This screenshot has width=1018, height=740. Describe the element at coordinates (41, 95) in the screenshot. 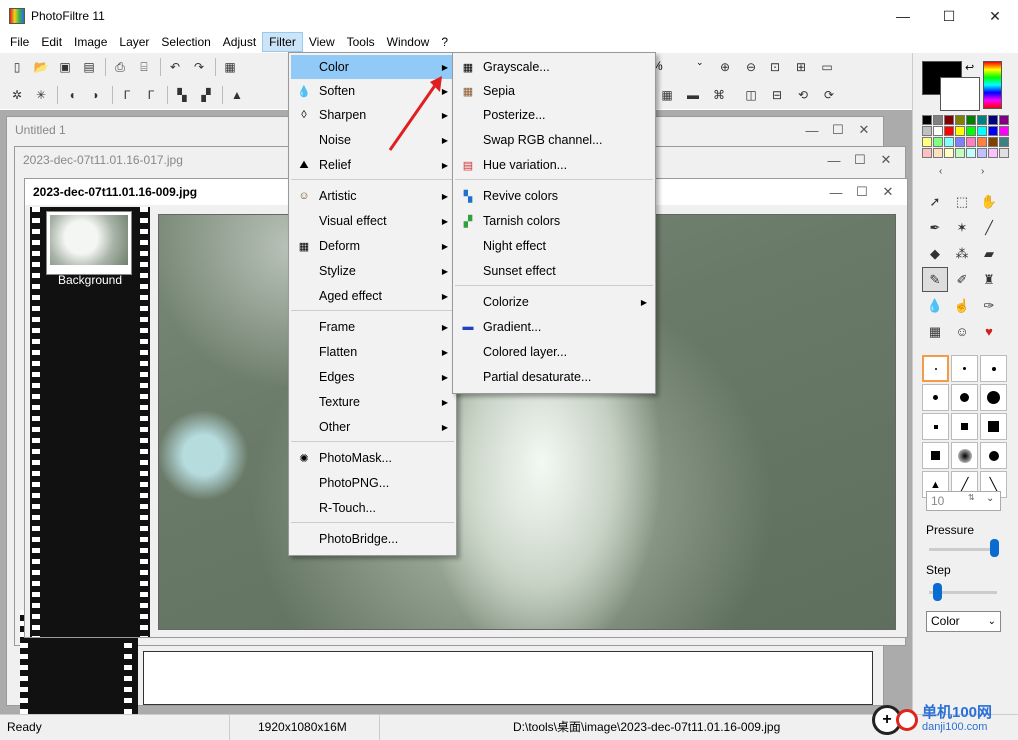

I see `sparkle-plus-icon: ✳` at that location.